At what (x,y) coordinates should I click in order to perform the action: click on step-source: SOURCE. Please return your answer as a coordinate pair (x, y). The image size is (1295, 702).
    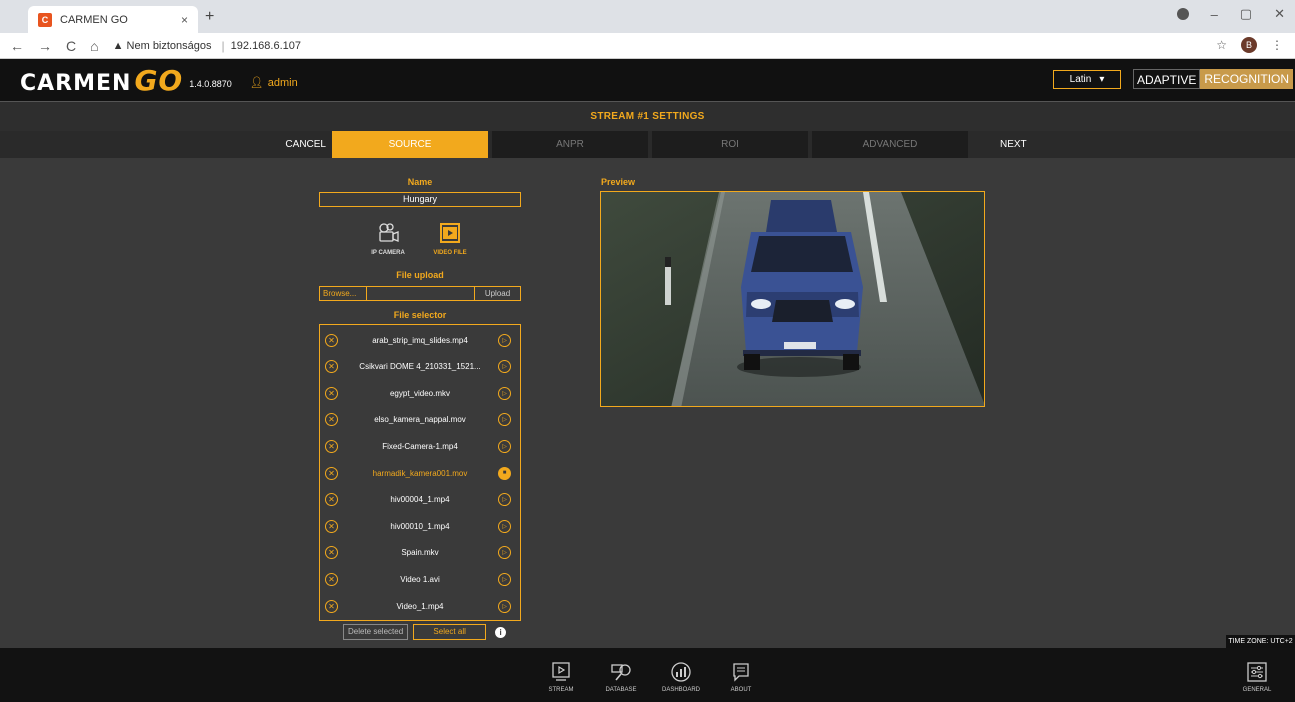
    Looking at the image, I should click on (410, 144).